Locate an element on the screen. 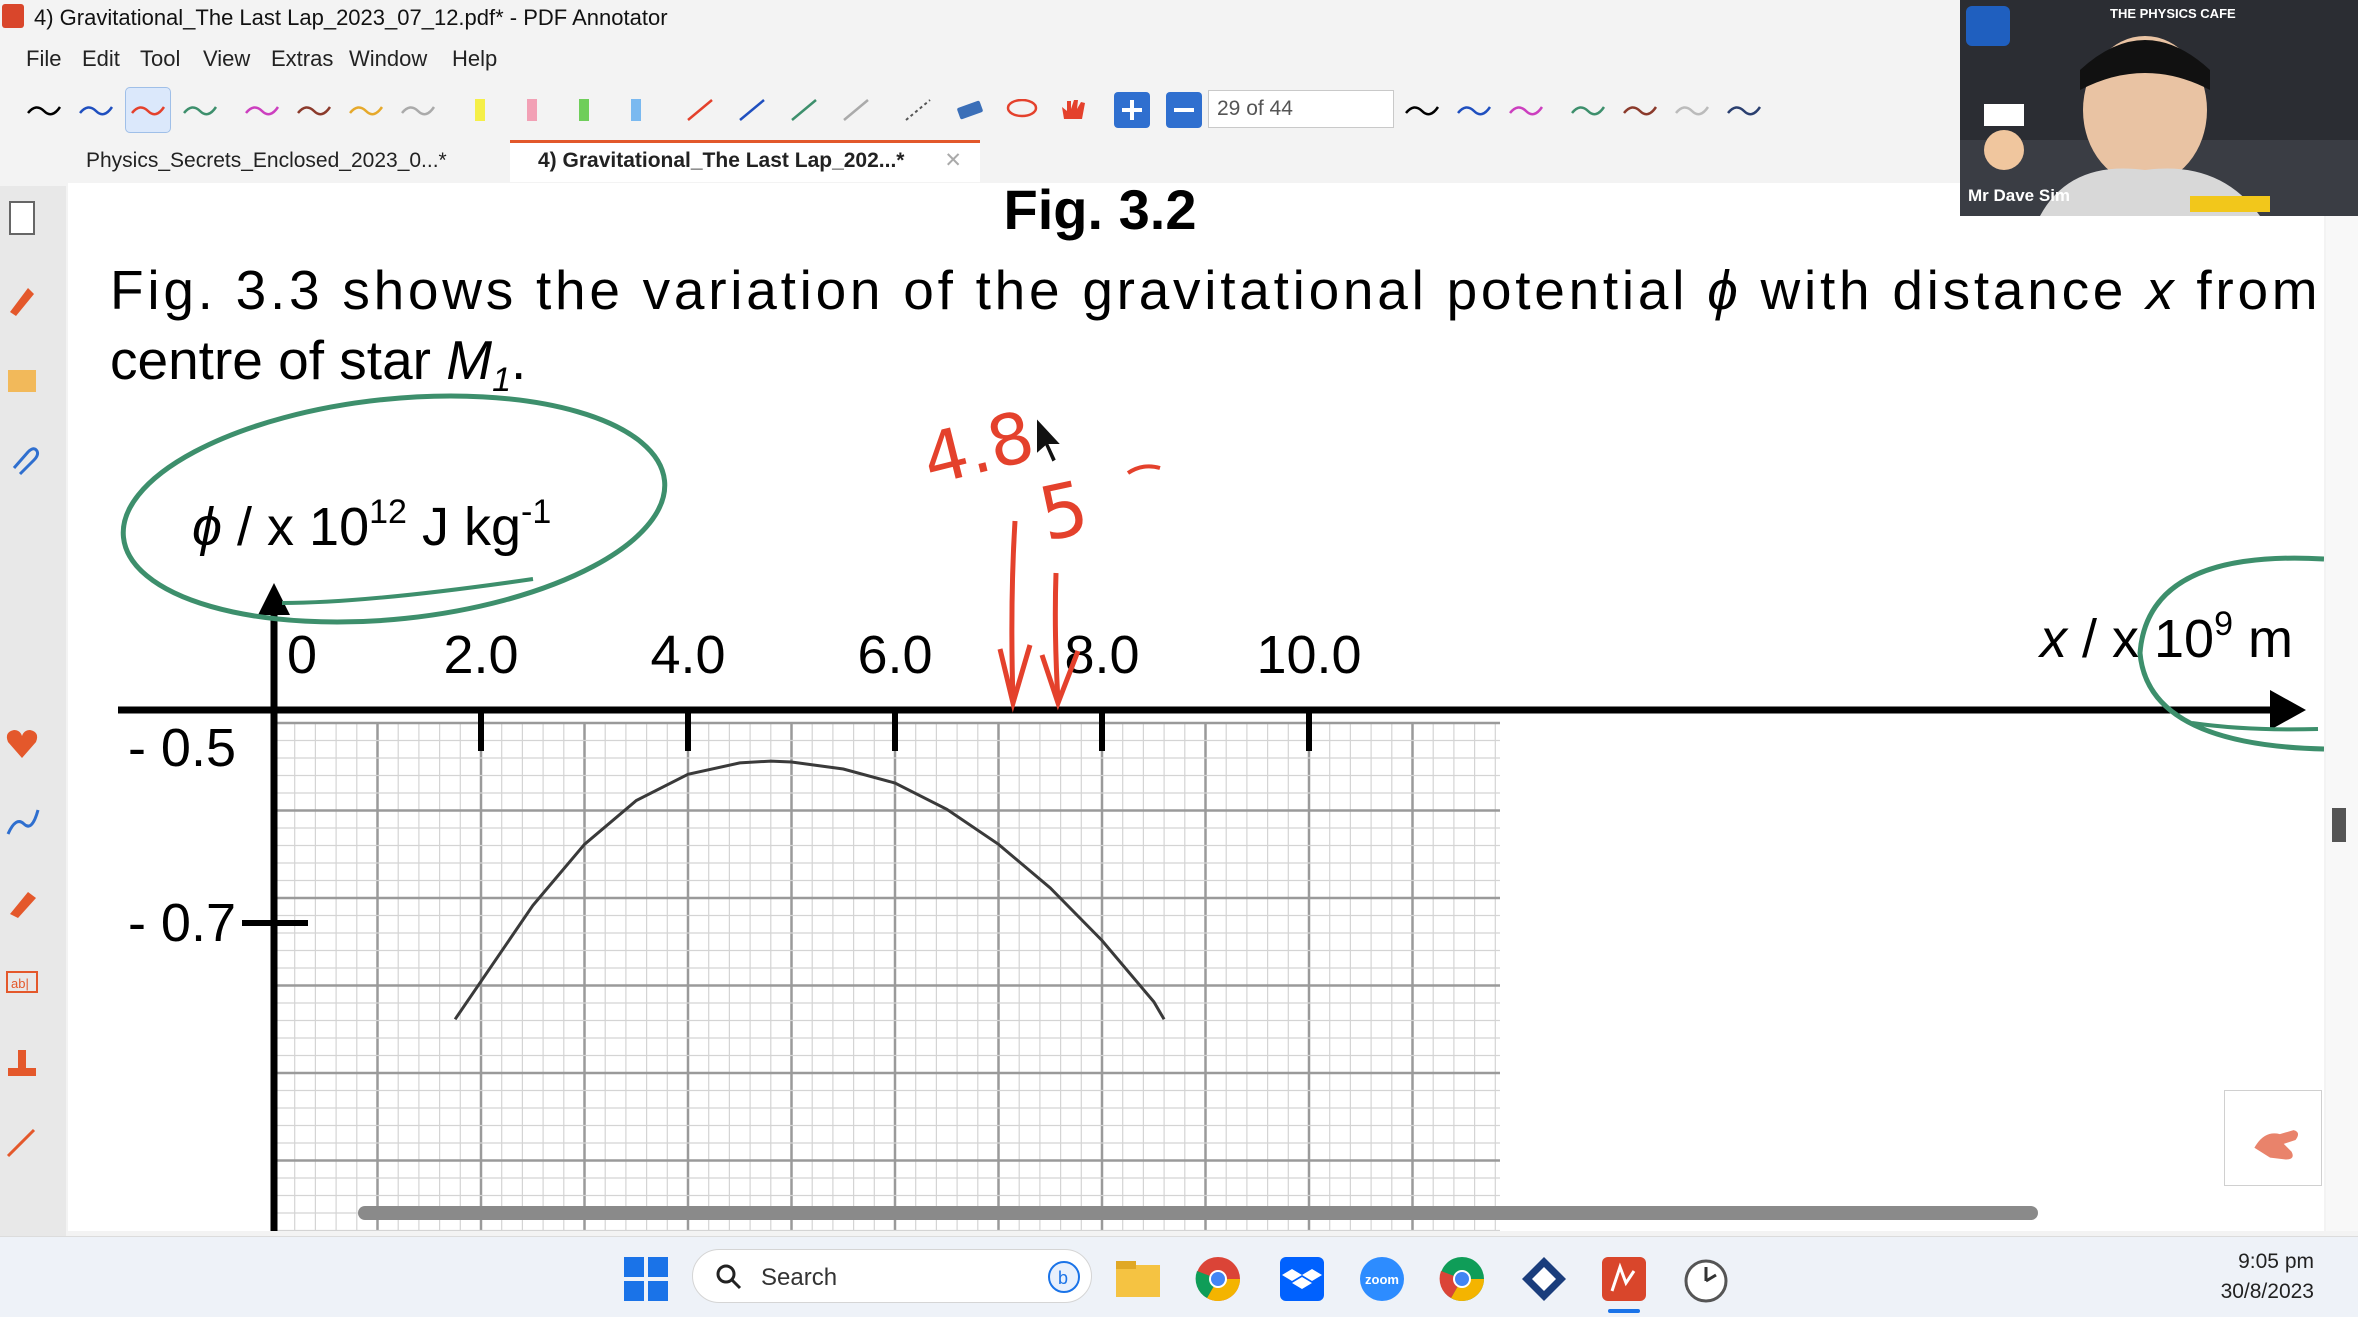  handwritten-5: 5 is located at coordinates (1064, 512).